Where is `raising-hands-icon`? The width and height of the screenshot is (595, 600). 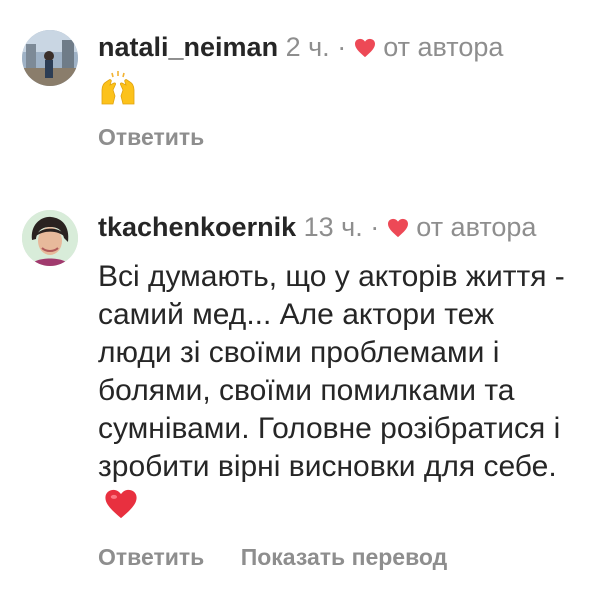 raising-hands-icon is located at coordinates (118, 88).